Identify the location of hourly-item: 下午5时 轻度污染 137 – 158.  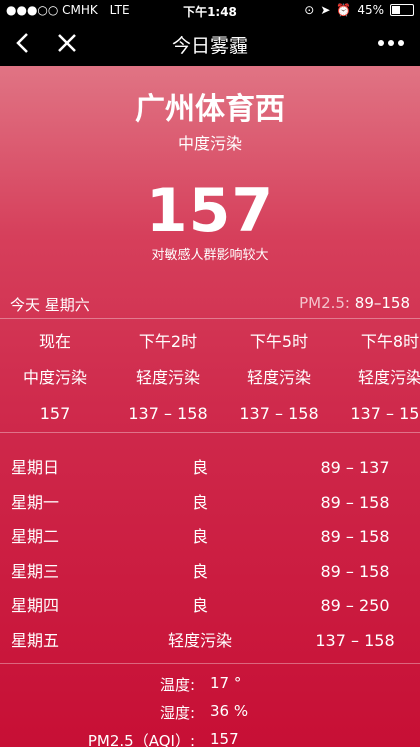
(279, 378).